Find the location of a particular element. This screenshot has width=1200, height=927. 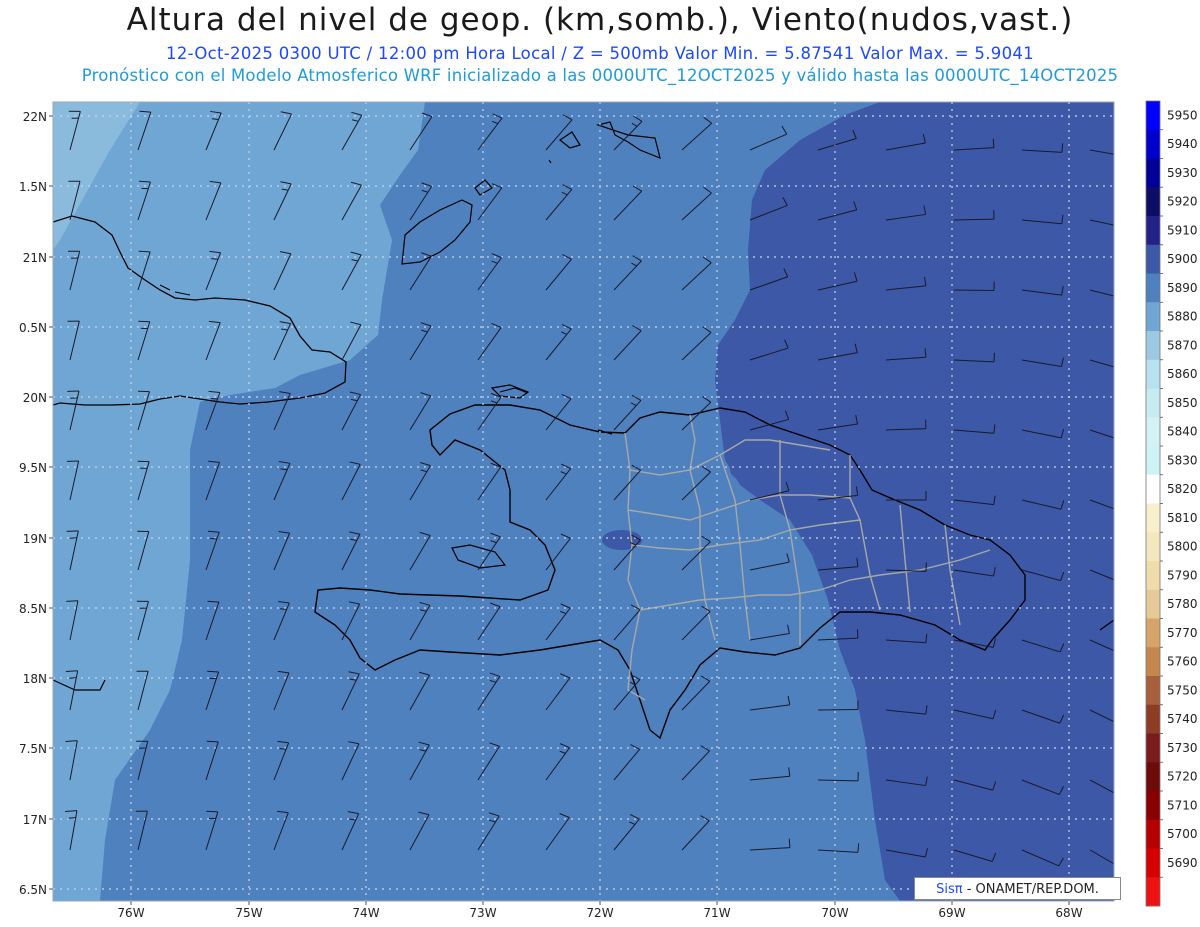

colorbar-label: 5740 is located at coordinates (1182, 719).